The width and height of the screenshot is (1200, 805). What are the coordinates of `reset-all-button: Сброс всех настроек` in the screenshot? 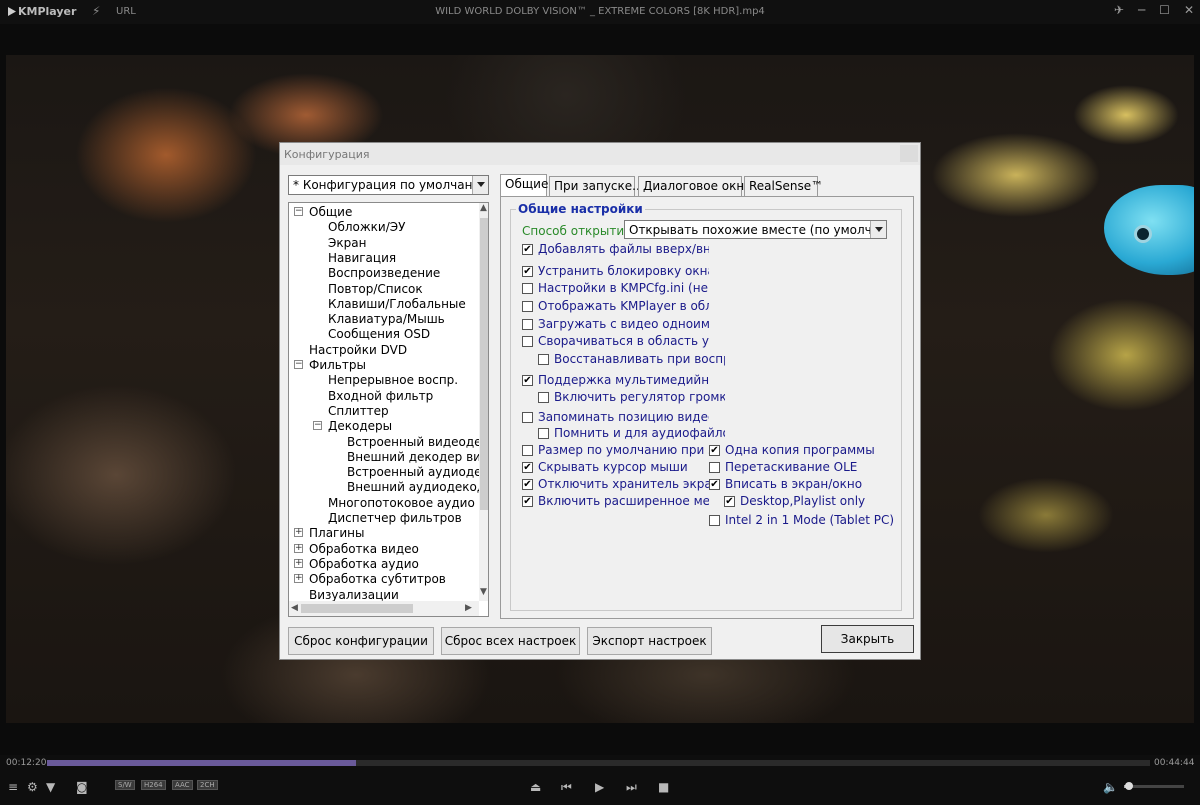 It's located at (510, 641).